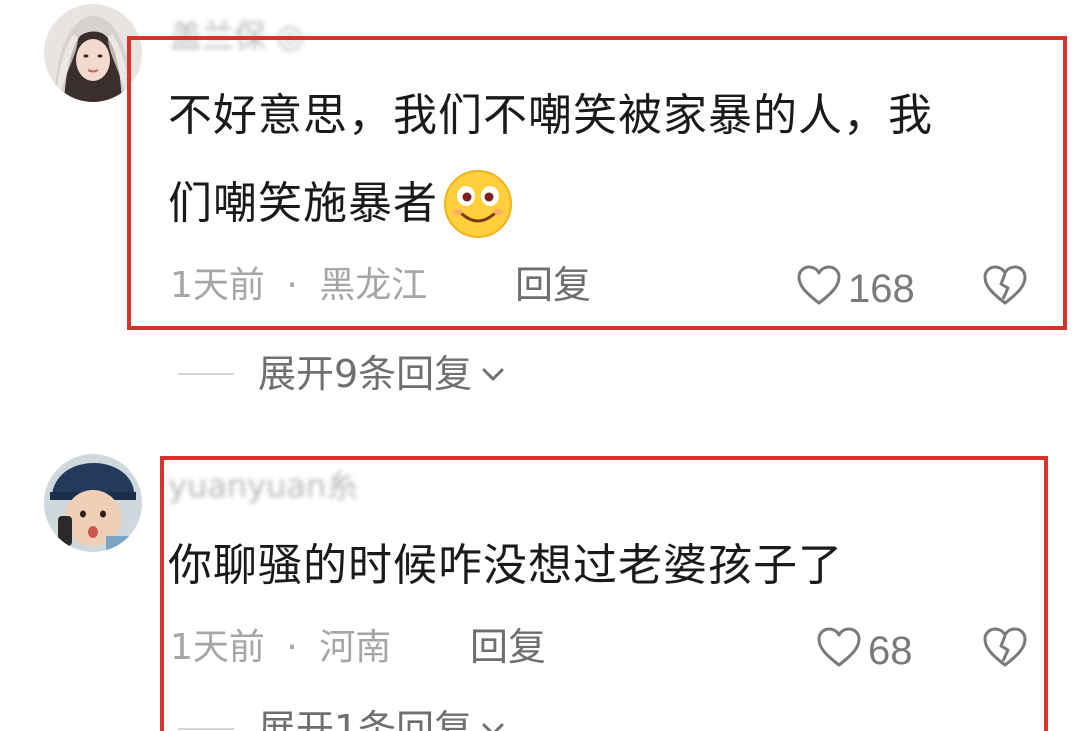 The height and width of the screenshot is (731, 1078). Describe the element at coordinates (365, 374) in the screenshot. I see `expand-replies-label: 展开9条回复` at that location.